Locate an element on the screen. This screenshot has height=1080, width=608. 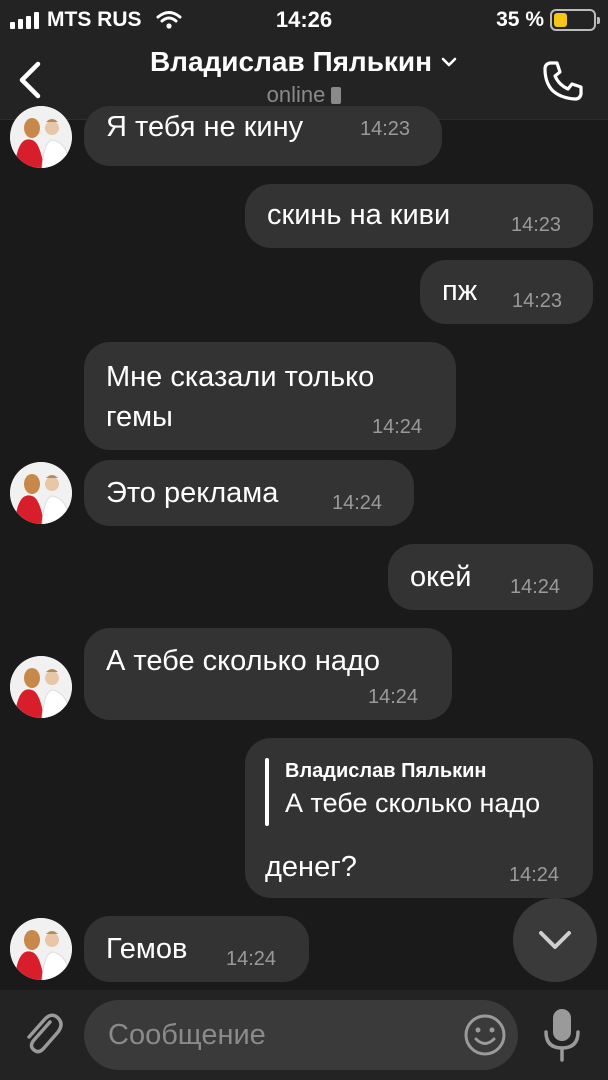
message-bubble: пж 14:23 is located at coordinates (506, 292).